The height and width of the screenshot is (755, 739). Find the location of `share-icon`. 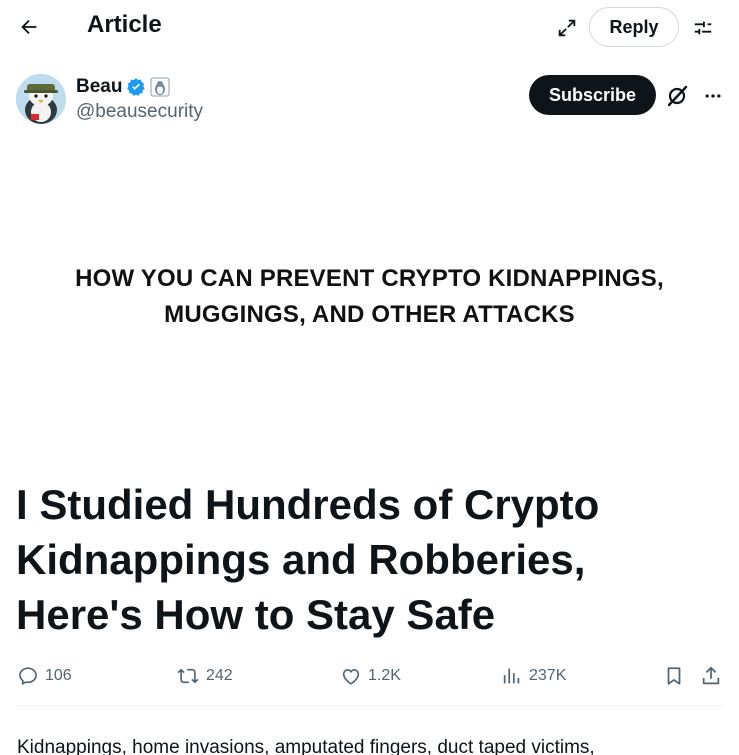

share-icon is located at coordinates (711, 675).